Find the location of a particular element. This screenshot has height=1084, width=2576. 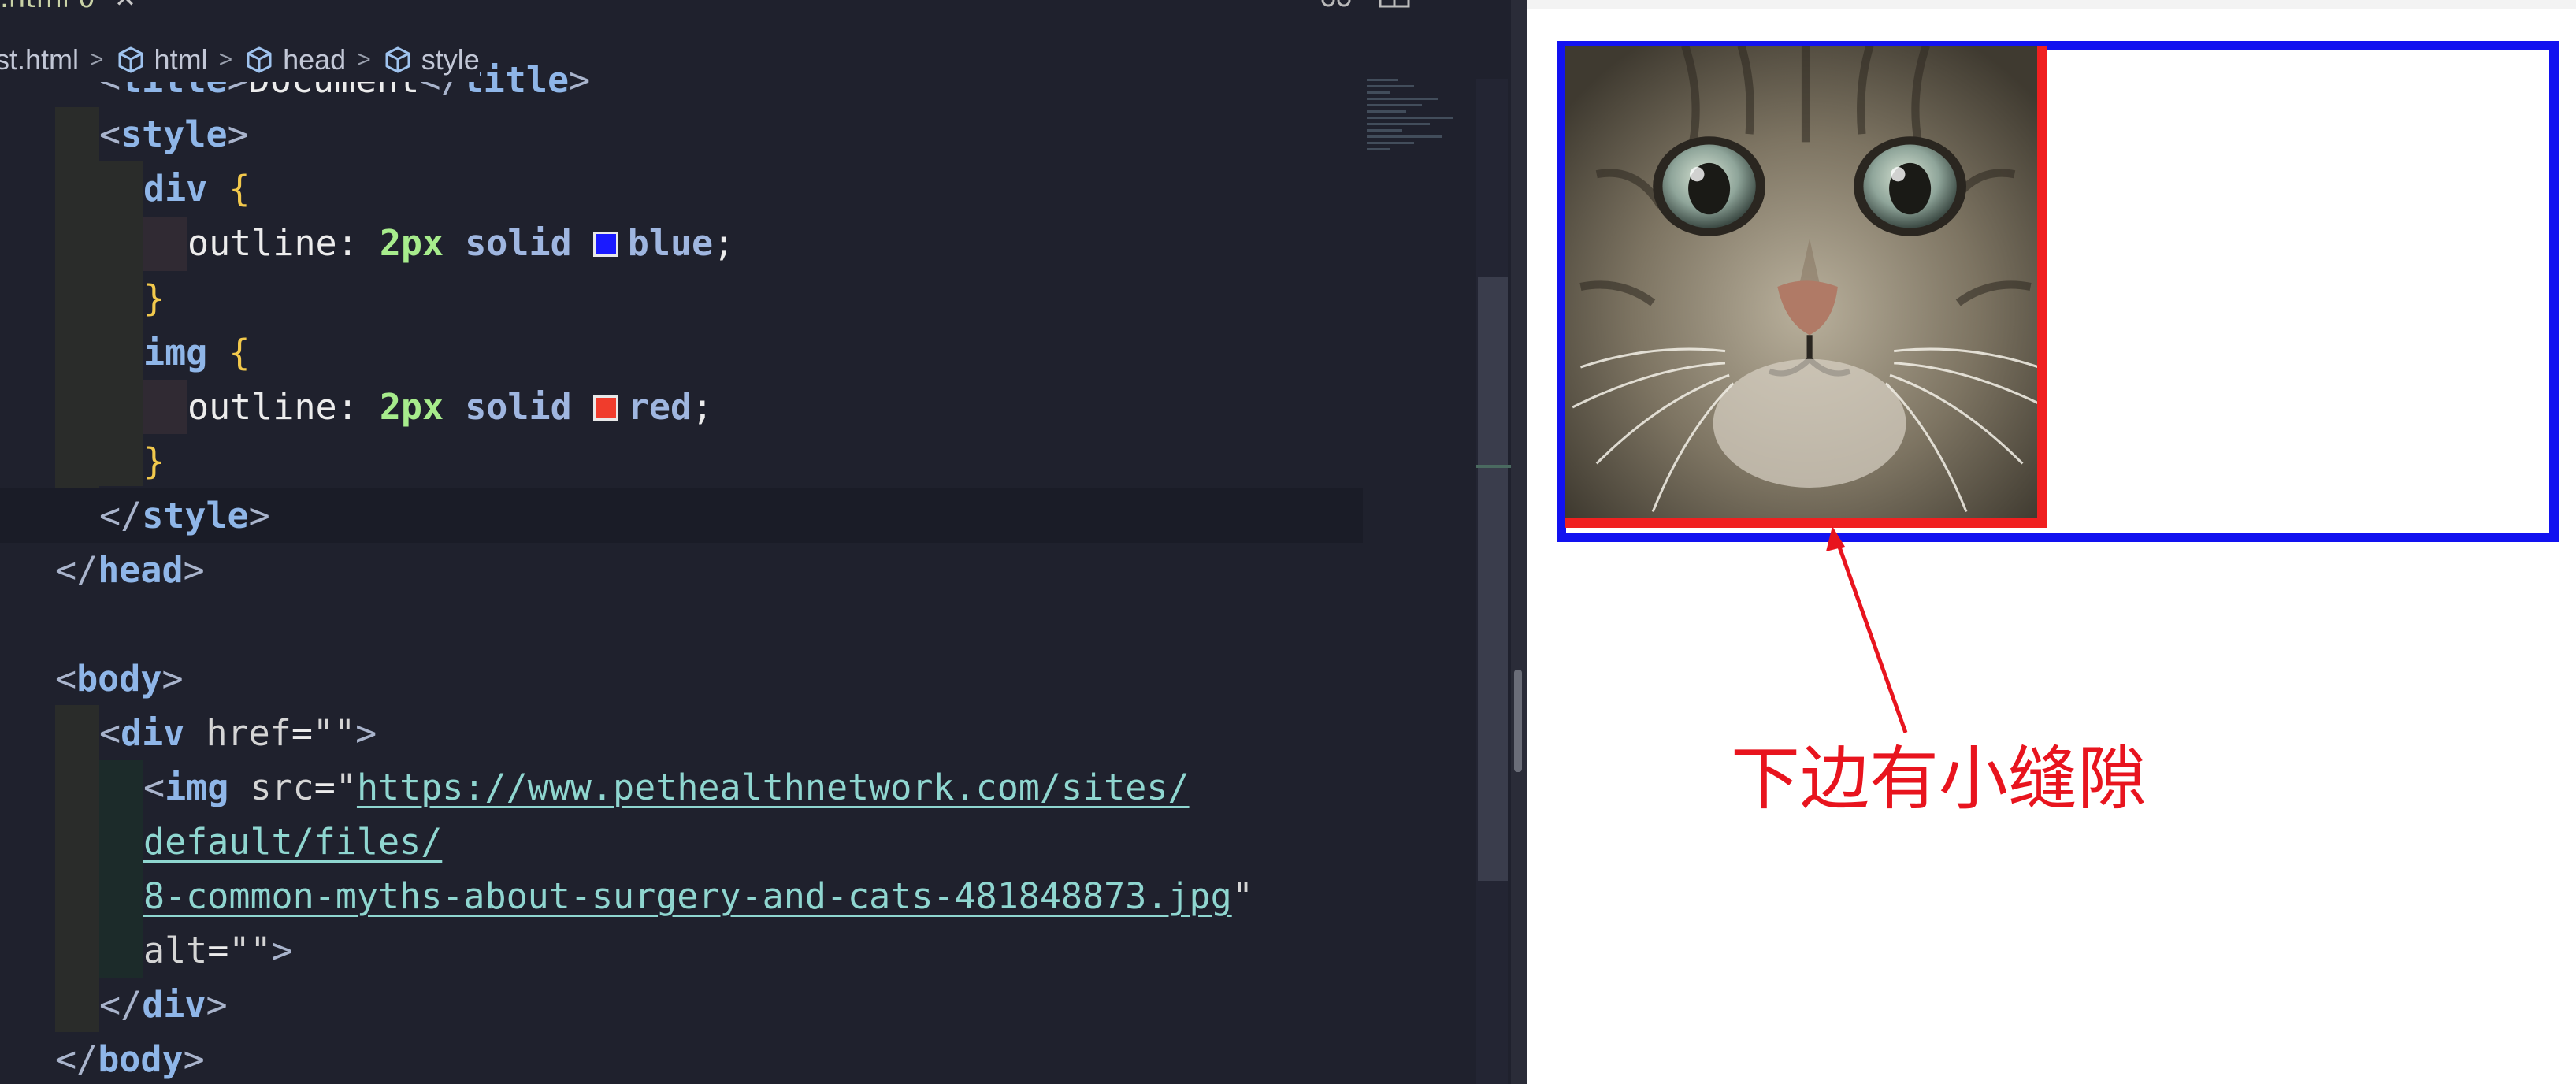

code-line: div { is located at coordinates (681, 188).